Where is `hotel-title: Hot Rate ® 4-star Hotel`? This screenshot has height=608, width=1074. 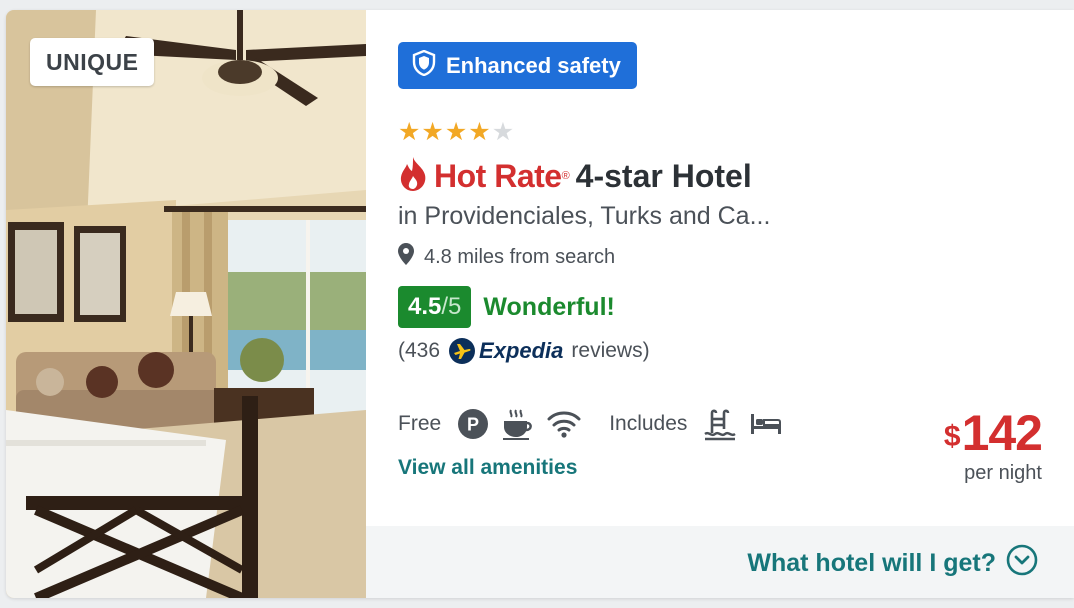 hotel-title: Hot Rate ® 4-star Hotel is located at coordinates (575, 176).